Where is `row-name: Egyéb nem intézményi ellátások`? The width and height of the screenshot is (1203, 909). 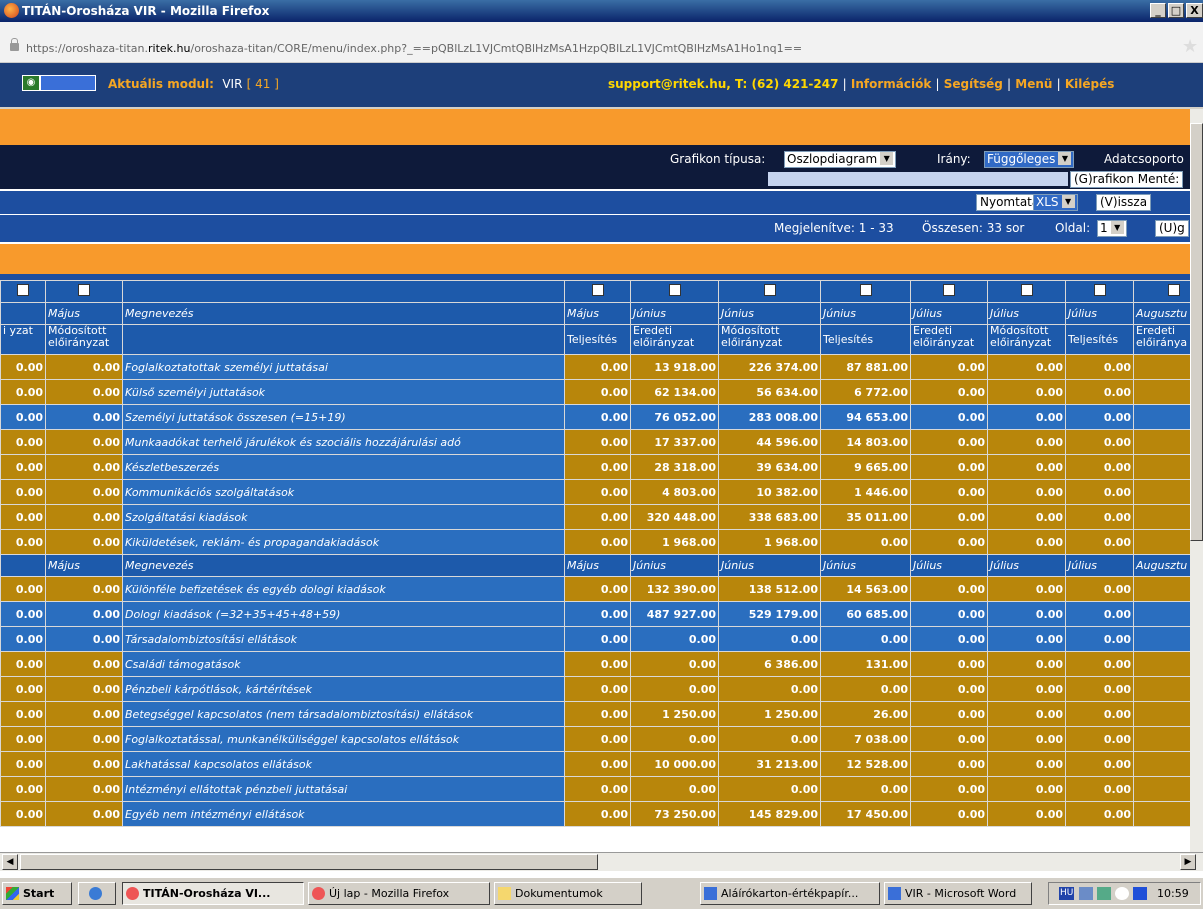 row-name: Egyéb nem intézményi ellátások is located at coordinates (344, 814).